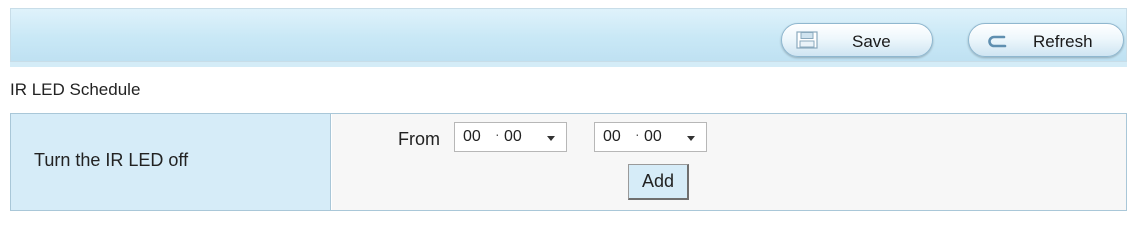  Describe the element at coordinates (472, 136) in the screenshot. I see `start-hour-value: 00` at that location.